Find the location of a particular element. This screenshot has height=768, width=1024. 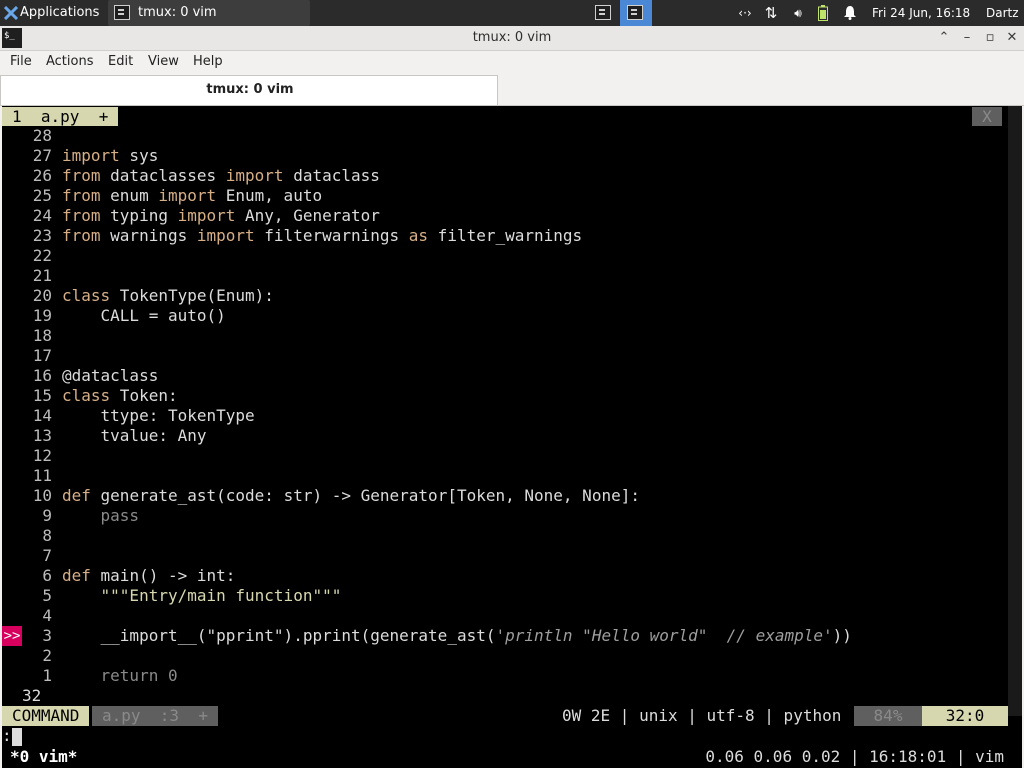

code-text: typing is located at coordinates (139, 215).